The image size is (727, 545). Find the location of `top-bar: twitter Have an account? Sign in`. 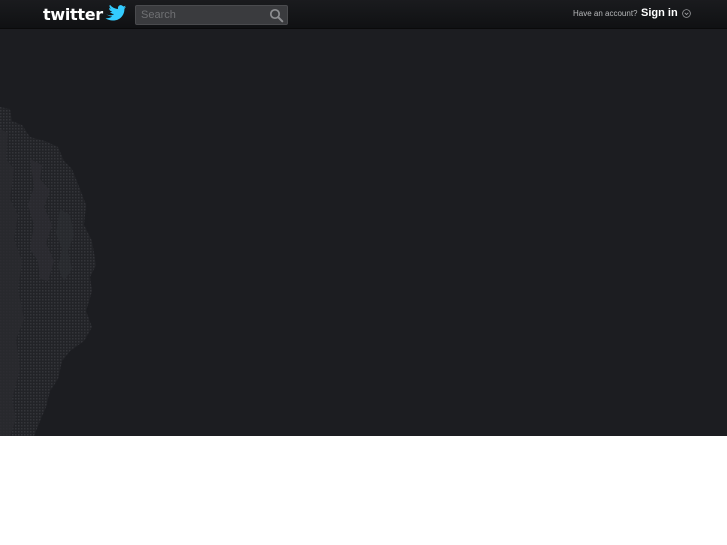

top-bar: twitter Have an account? Sign in is located at coordinates (363, 14).